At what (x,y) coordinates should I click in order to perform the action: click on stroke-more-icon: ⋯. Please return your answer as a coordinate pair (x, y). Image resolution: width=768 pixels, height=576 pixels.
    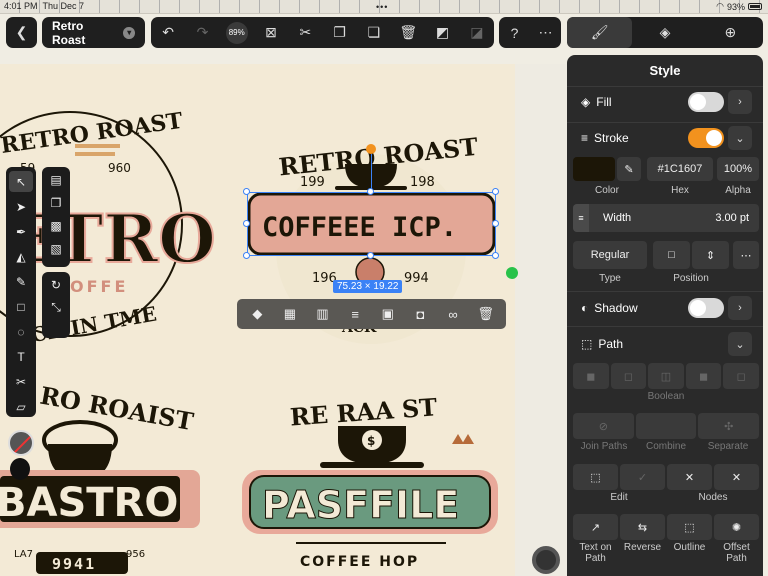
    Looking at the image, I should click on (746, 255).